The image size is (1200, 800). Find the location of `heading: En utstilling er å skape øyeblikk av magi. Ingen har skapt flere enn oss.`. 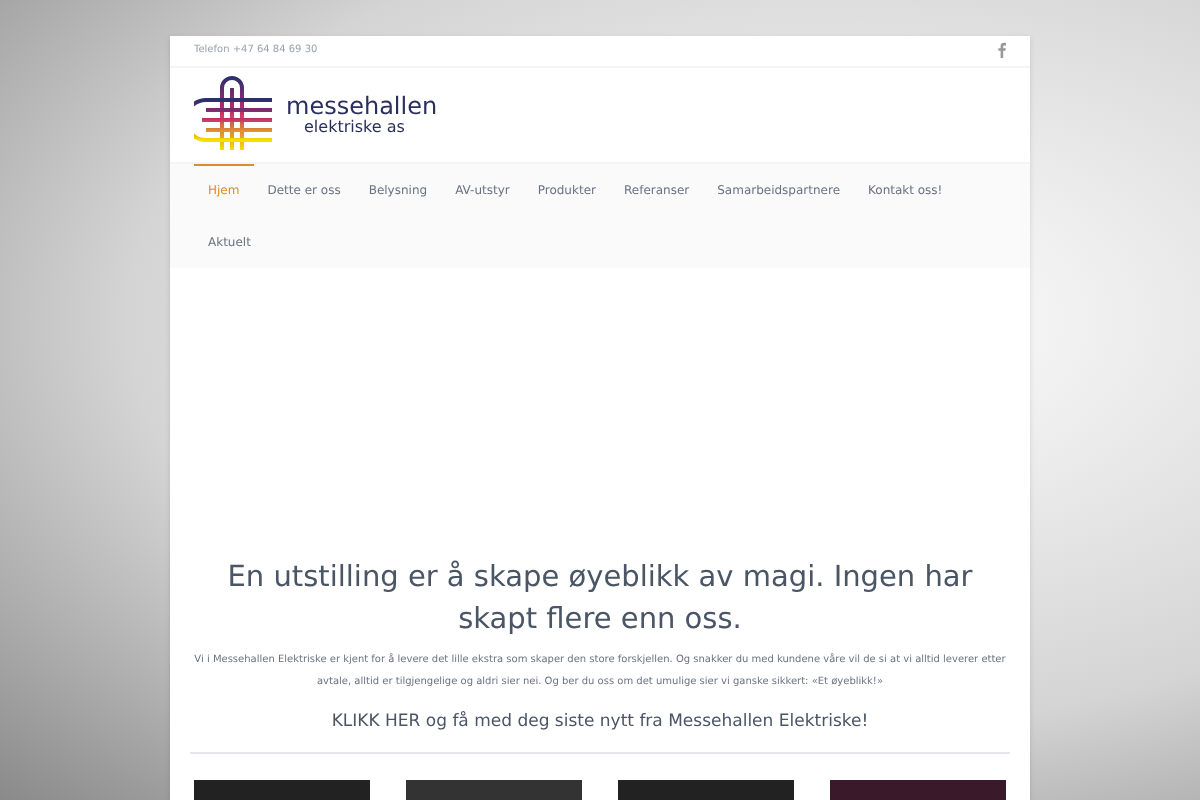

heading: En utstilling er å skape øyeblikk av magi. Ingen har skapt flere enn oss. is located at coordinates (600, 599).